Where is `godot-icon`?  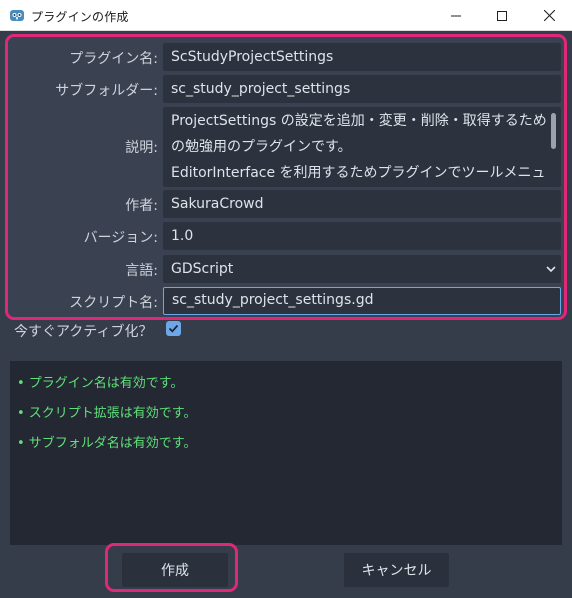
godot-icon is located at coordinates (17, 15).